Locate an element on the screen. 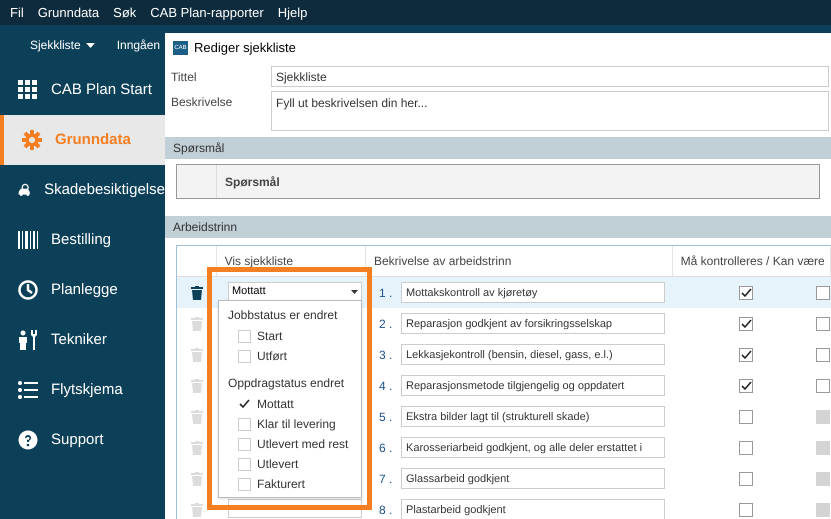 The height and width of the screenshot is (519, 831). step-number: 8 . is located at coordinates (386, 510).